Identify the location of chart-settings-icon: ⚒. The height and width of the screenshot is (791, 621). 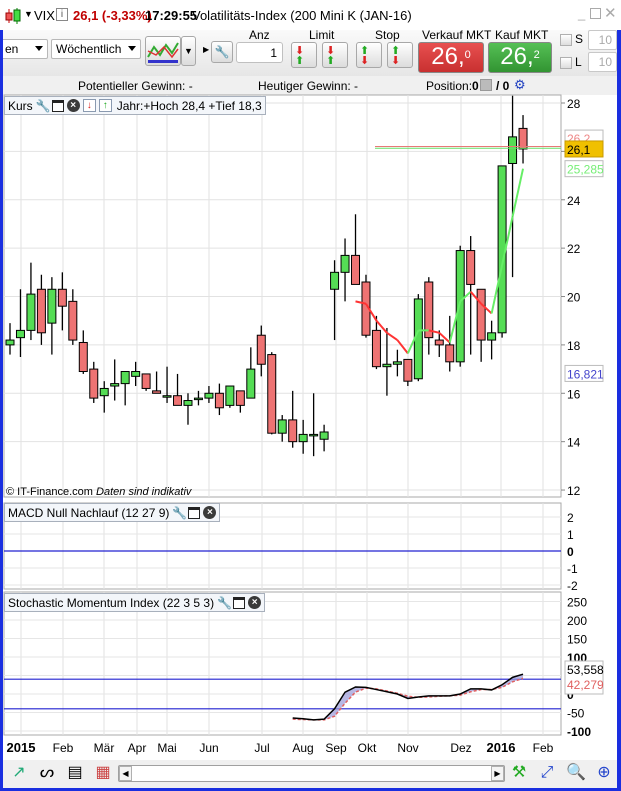
(519, 773).